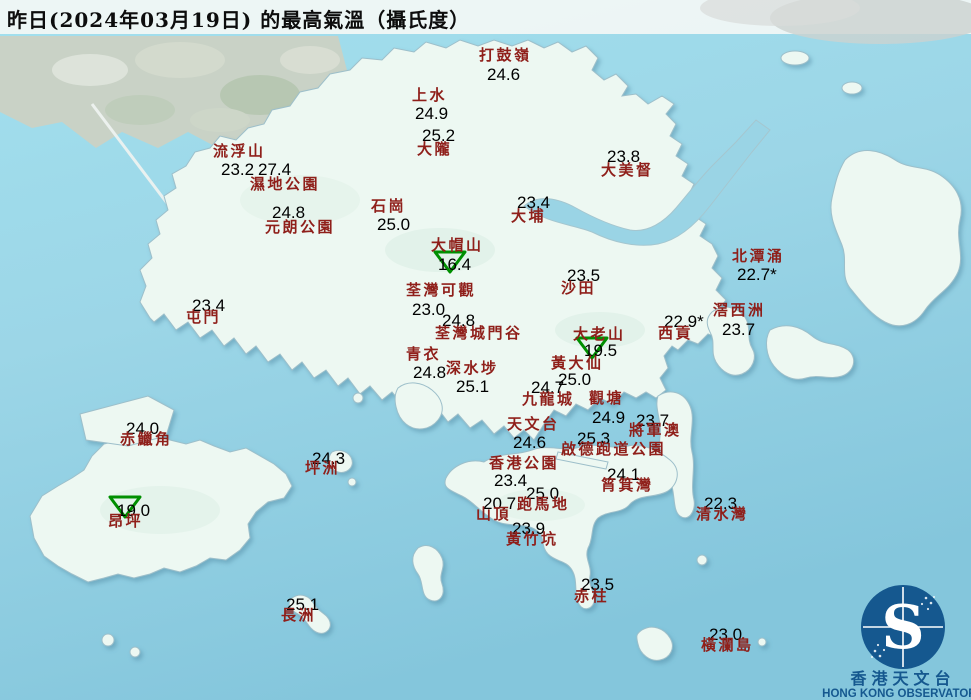 The height and width of the screenshot is (700, 971). I want to click on station-value-label: 23.4, so click(511, 480).